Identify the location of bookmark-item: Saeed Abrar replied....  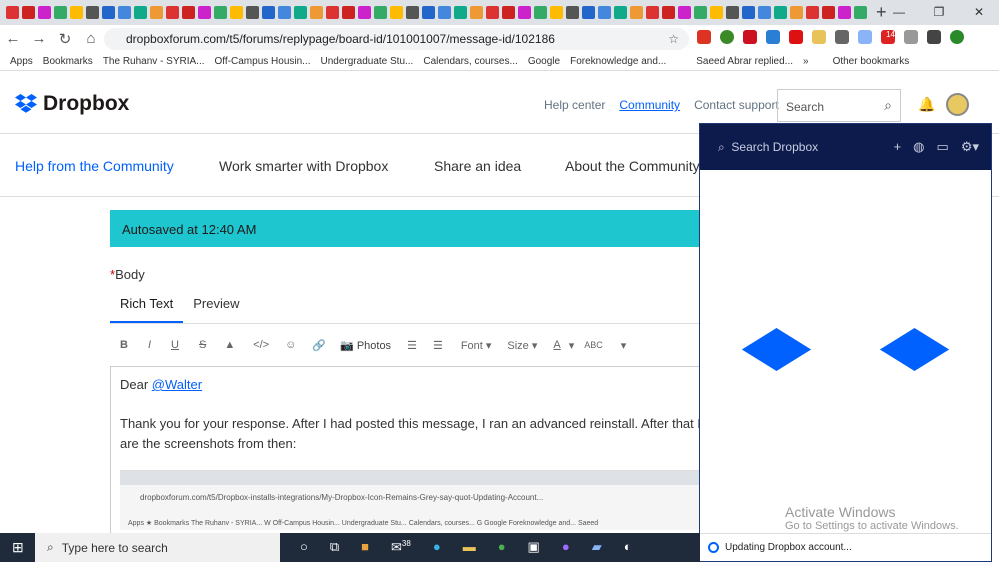
(744, 61).